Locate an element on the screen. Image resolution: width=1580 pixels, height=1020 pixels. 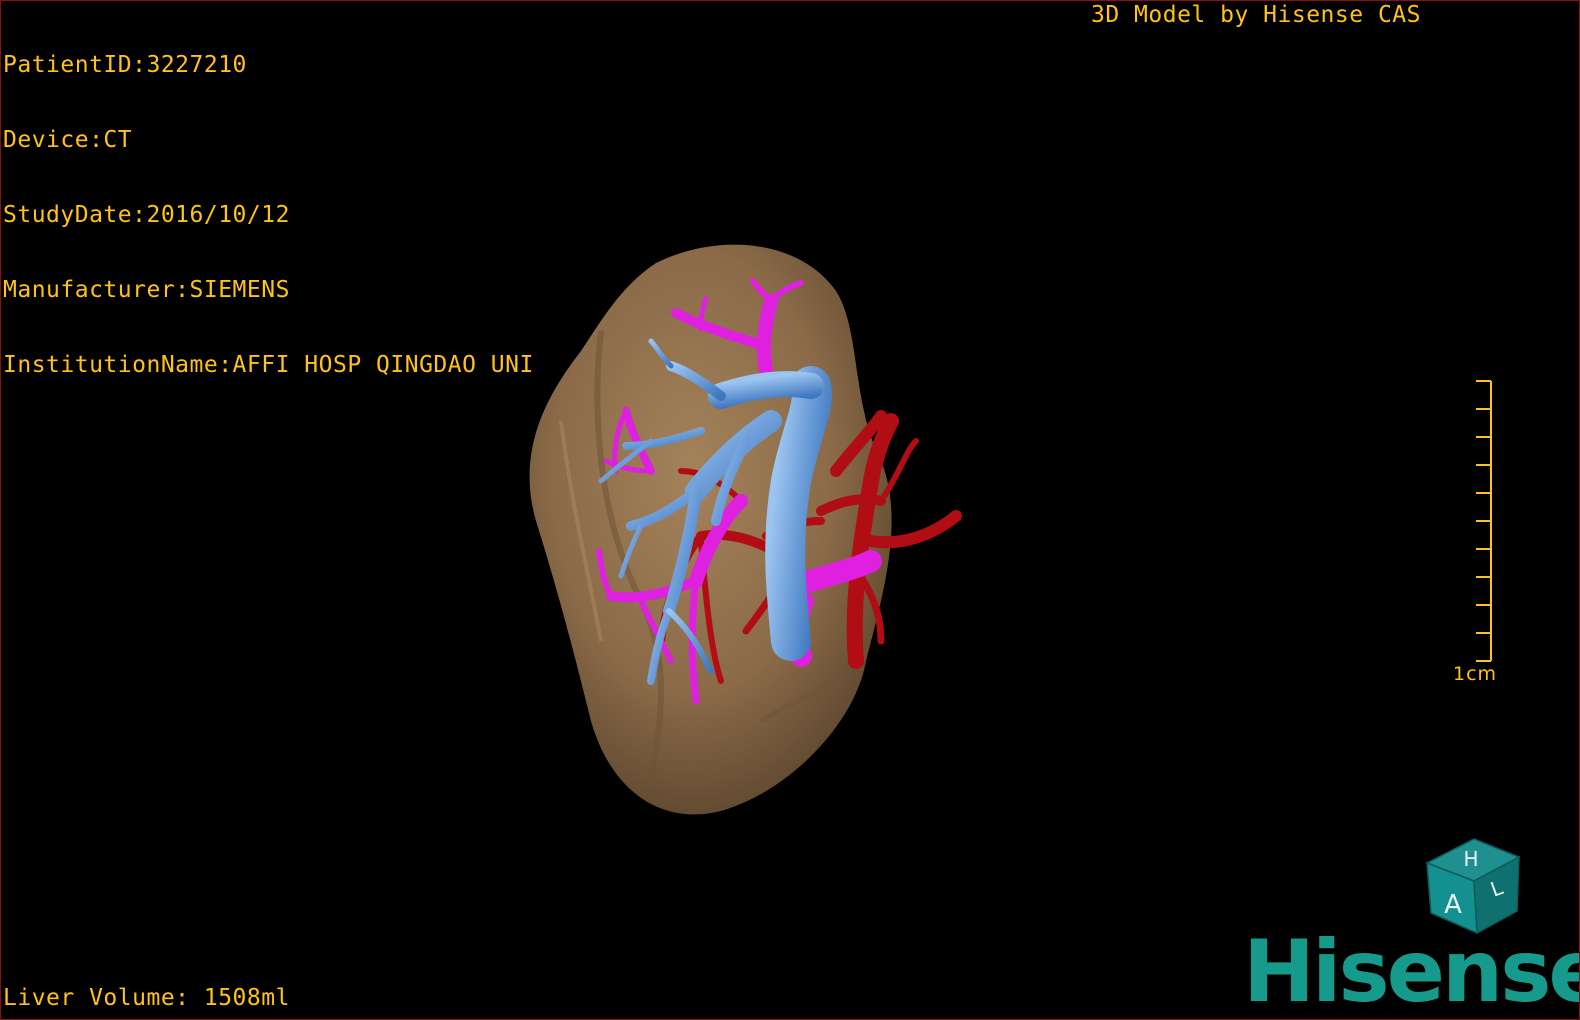
scale-bar-label: 1cm is located at coordinates (1475, 674).